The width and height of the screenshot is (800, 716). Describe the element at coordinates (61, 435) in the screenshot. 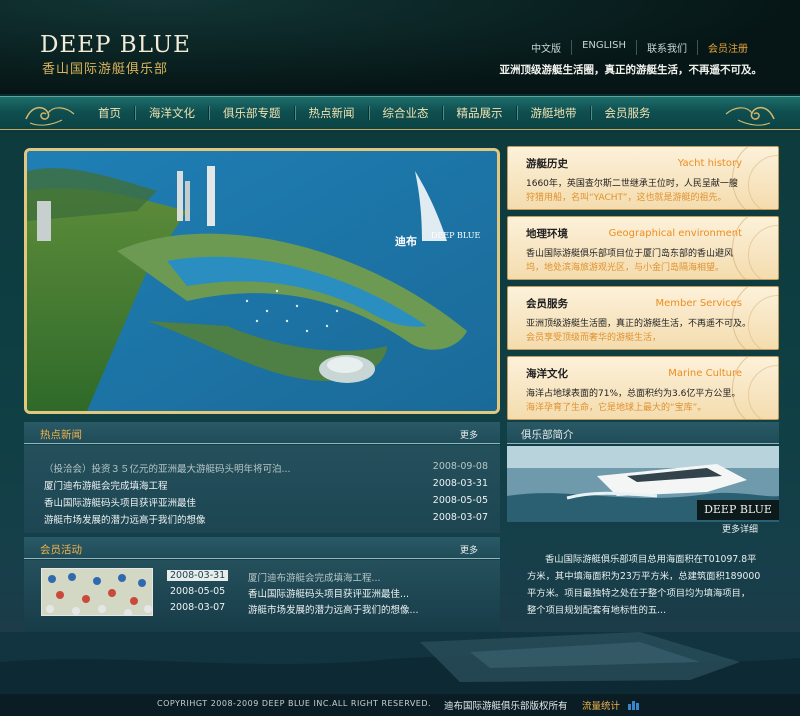

I see `news-title: 热点新闻` at that location.